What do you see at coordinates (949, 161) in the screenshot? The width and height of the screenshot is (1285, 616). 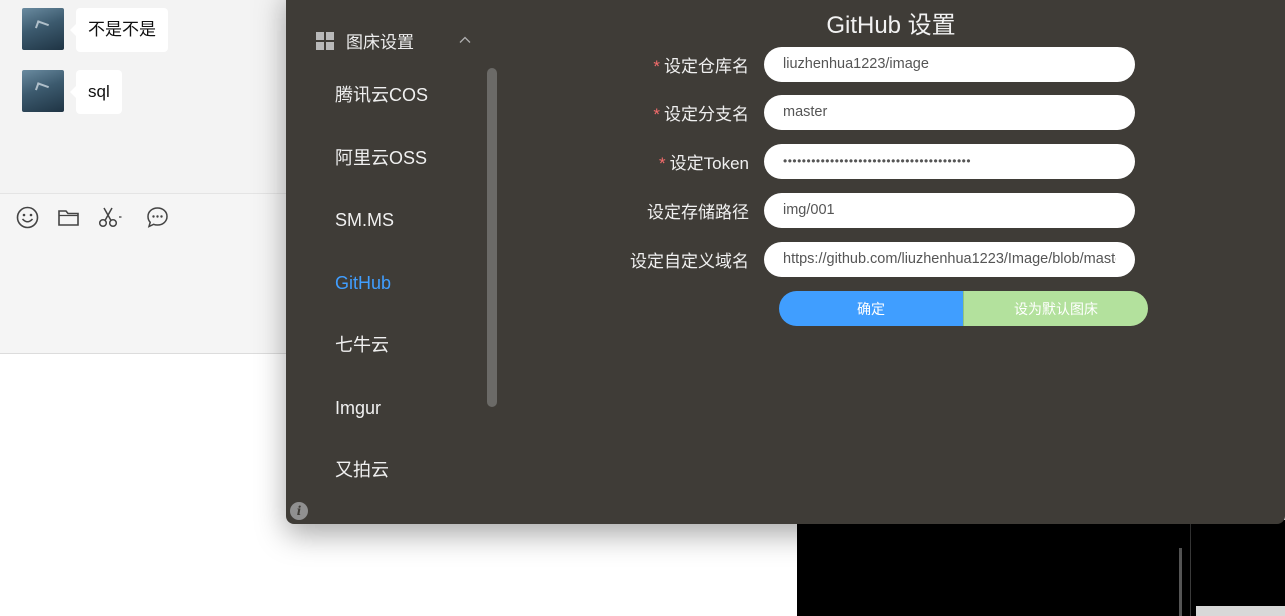 I see `token-input` at bounding box center [949, 161].